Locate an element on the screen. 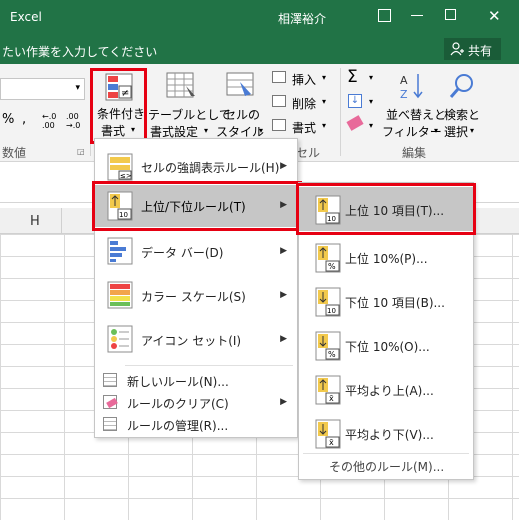  bottom-10-percent-icon: % is located at coordinates (328, 346).